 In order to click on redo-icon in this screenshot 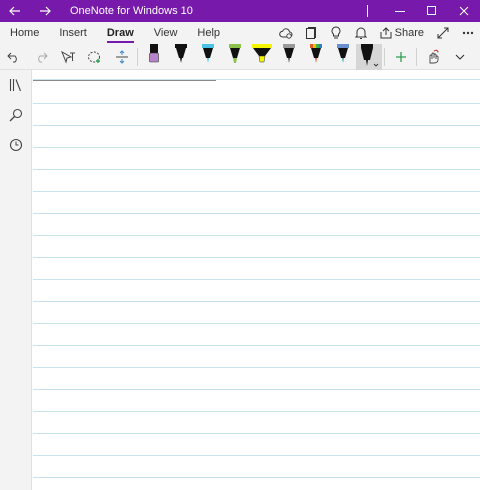, I will do `click(42, 57)`.